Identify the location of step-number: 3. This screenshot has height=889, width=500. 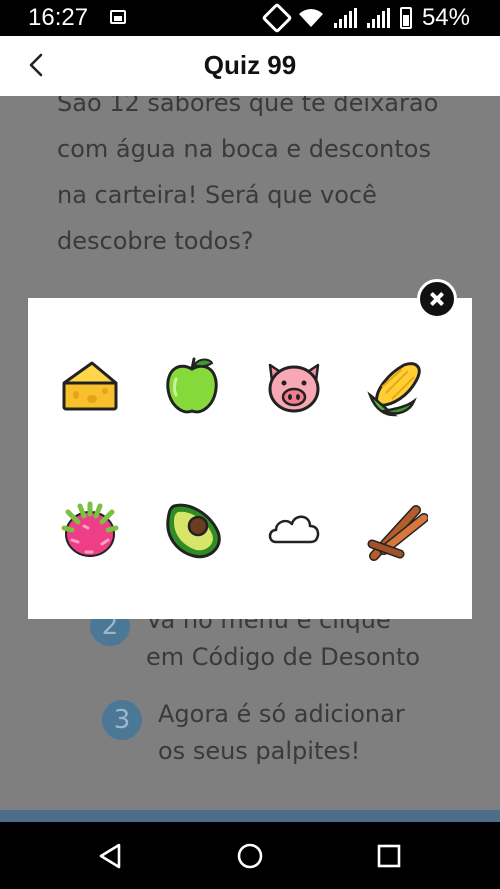
(122, 720).